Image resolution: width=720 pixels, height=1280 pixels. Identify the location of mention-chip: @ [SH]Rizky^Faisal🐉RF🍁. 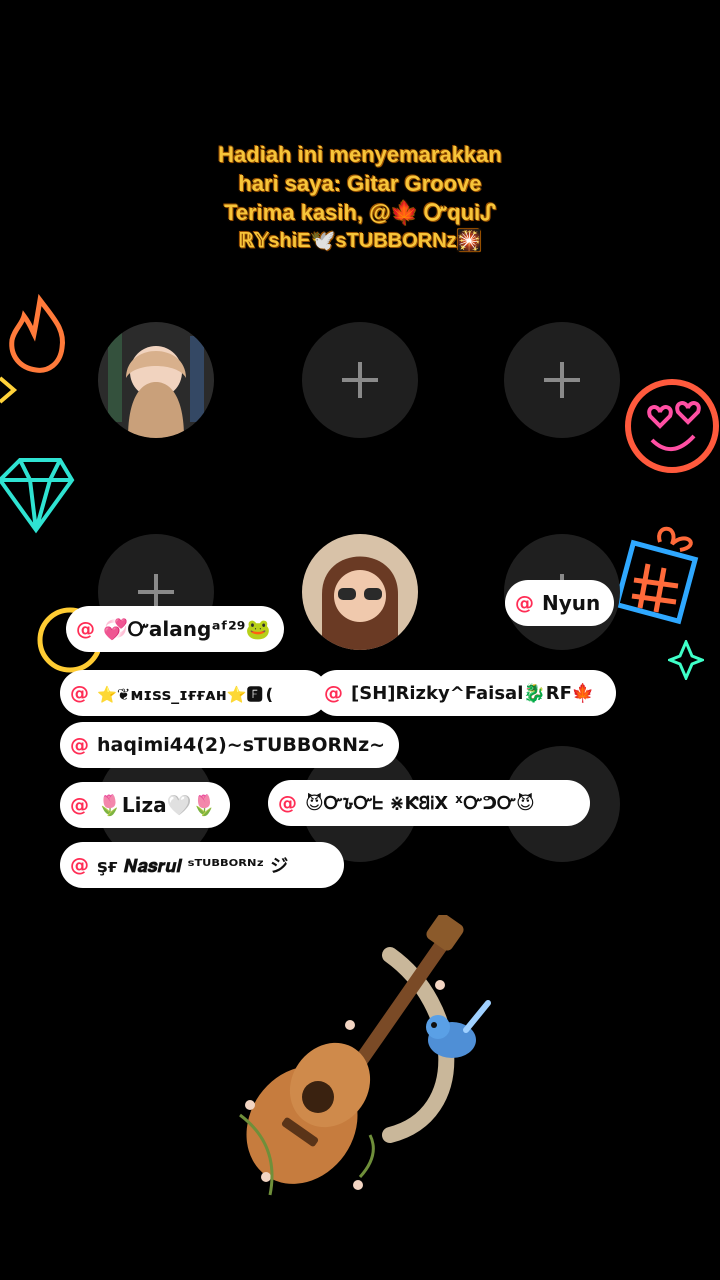
(465, 693).